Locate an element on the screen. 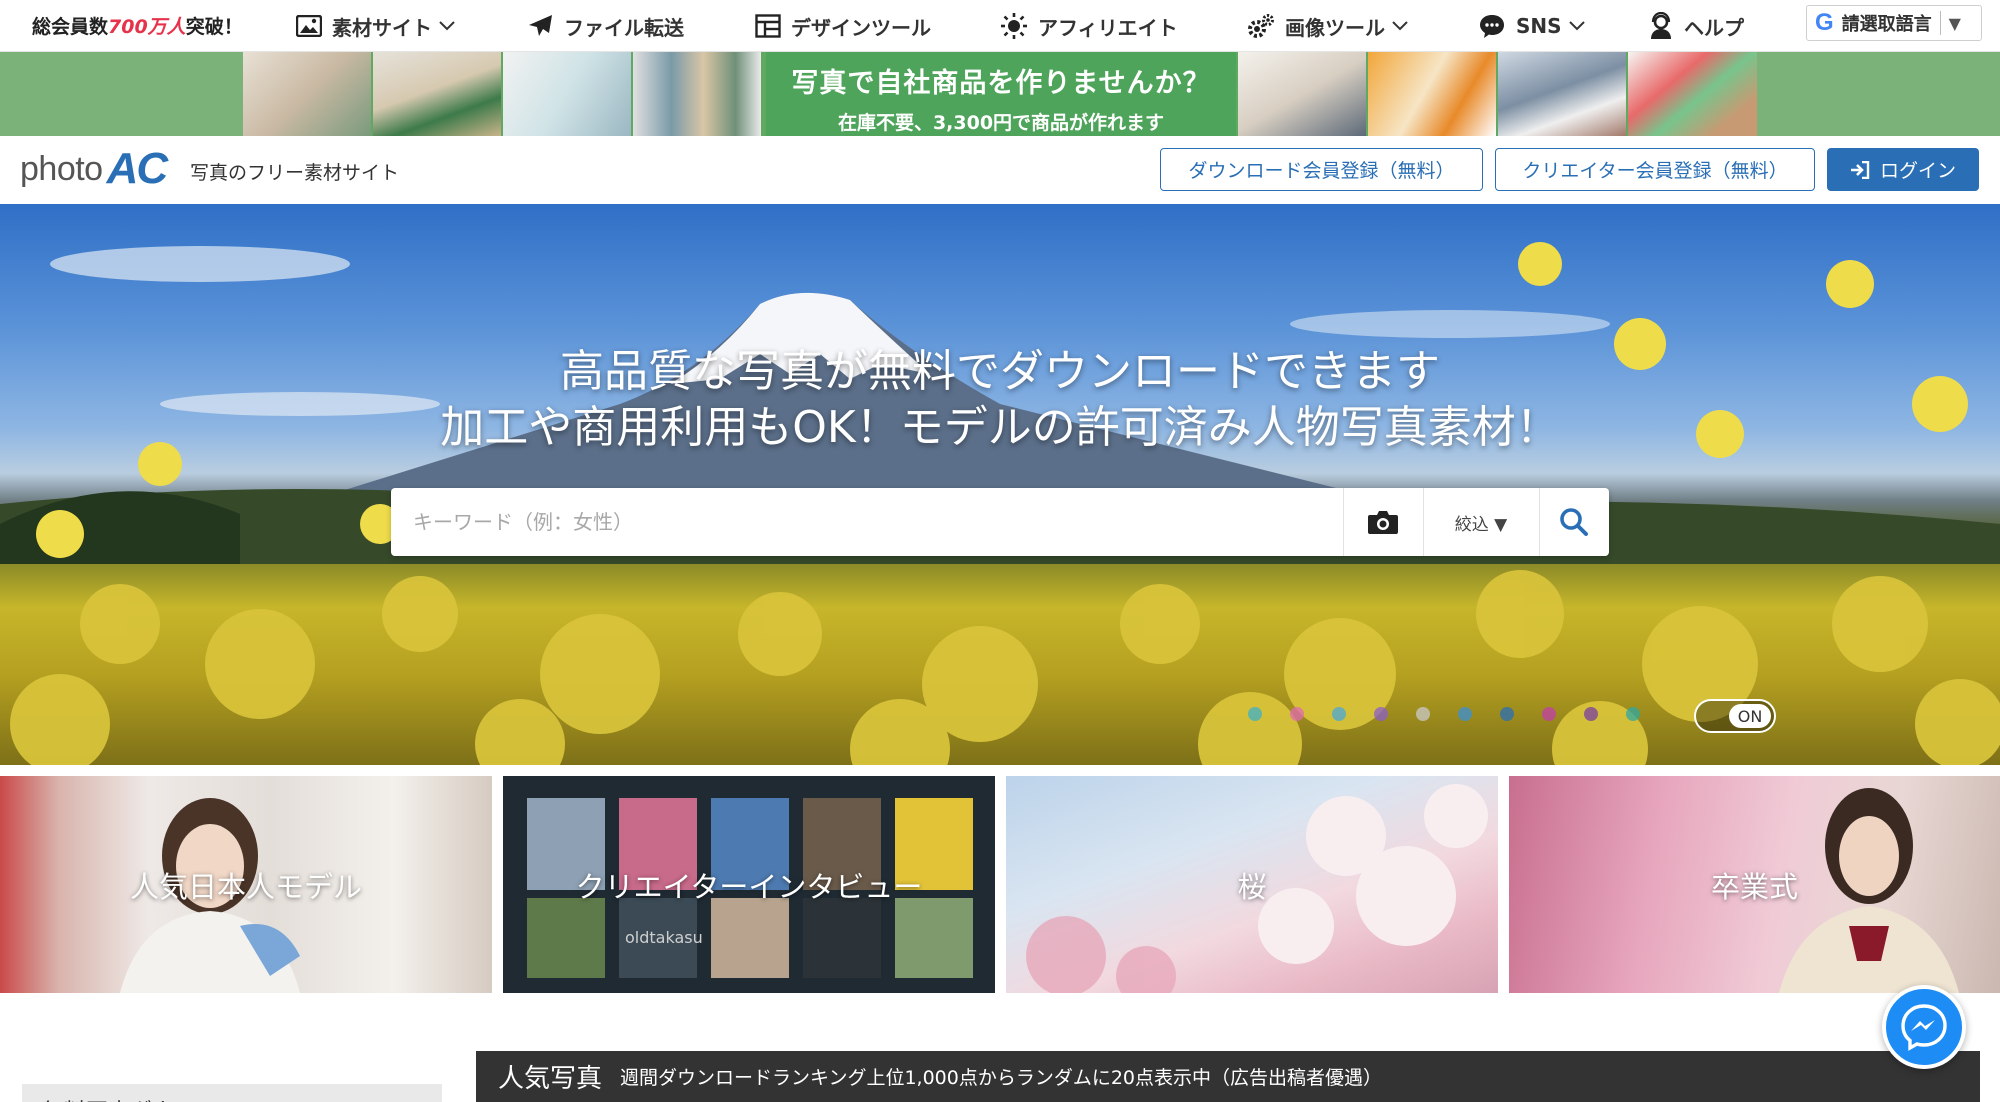  toggle-label: ON is located at coordinates (1750, 716).